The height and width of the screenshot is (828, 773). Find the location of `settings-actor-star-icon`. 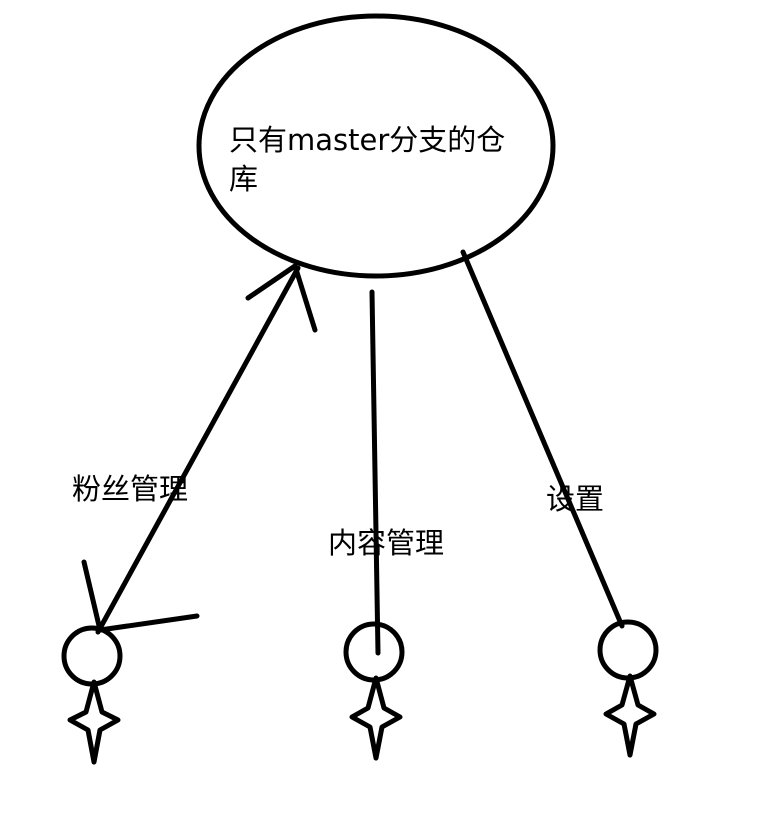

settings-actor-star-icon is located at coordinates (630, 715).